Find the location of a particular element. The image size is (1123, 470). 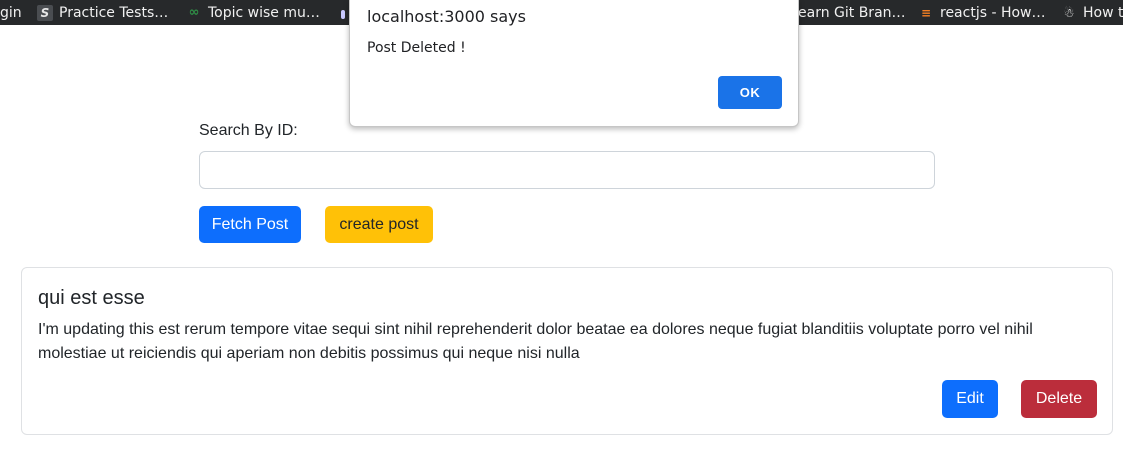

create-post-button: create post is located at coordinates (379, 224).